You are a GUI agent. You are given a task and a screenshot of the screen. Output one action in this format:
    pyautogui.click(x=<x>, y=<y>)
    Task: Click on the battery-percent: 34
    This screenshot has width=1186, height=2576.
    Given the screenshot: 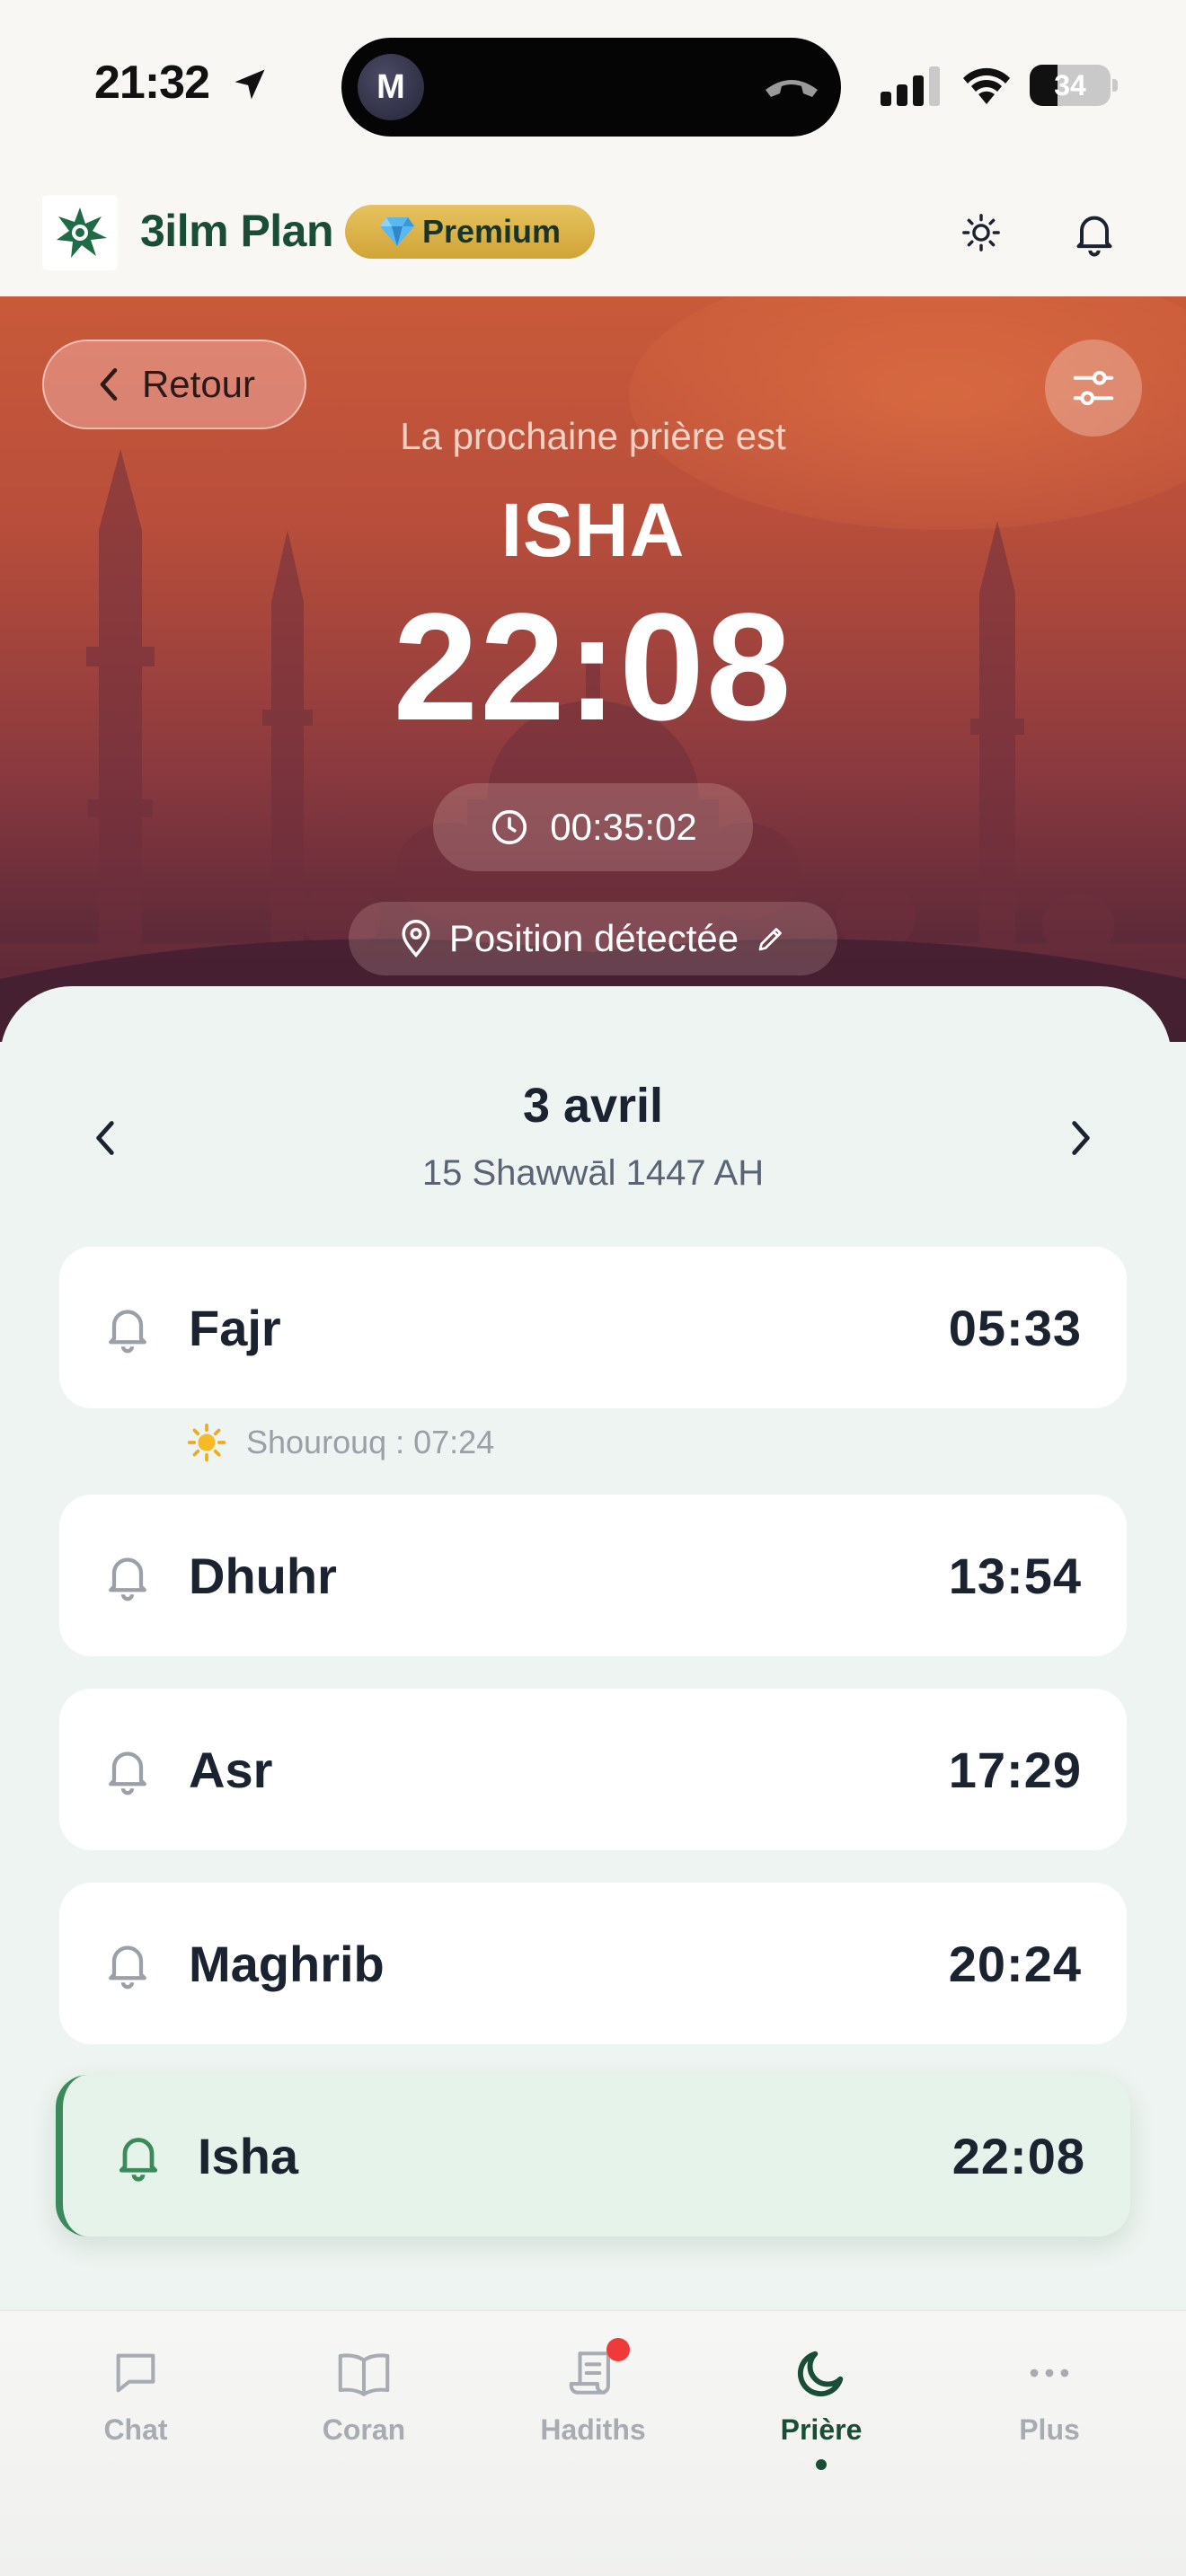 What is the action you would take?
    pyautogui.click(x=1070, y=84)
    